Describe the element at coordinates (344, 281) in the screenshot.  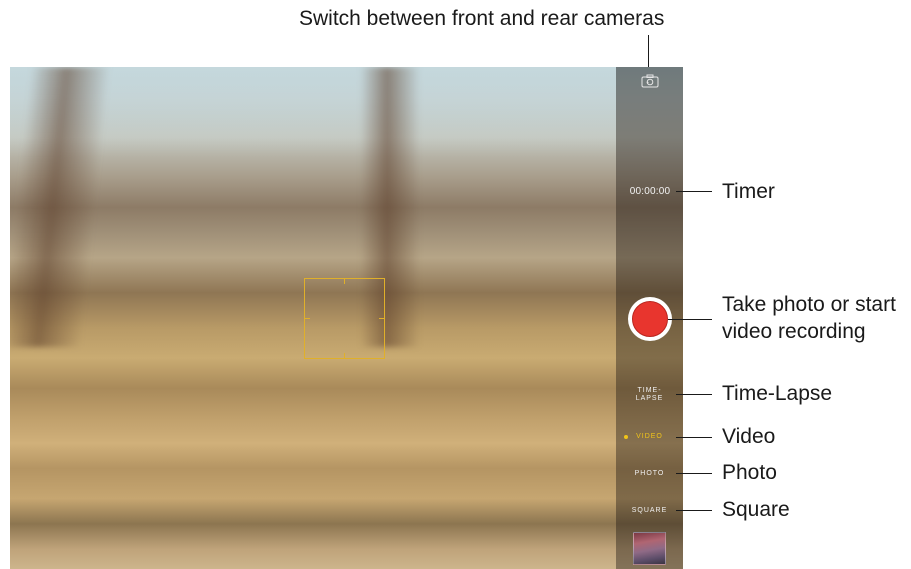
I see `focus-tick-top` at that location.